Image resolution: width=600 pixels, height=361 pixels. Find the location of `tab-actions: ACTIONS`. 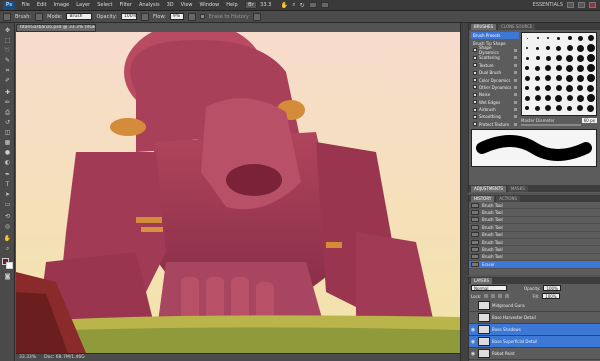

tab-actions: ACTIONS is located at coordinates (508, 199).